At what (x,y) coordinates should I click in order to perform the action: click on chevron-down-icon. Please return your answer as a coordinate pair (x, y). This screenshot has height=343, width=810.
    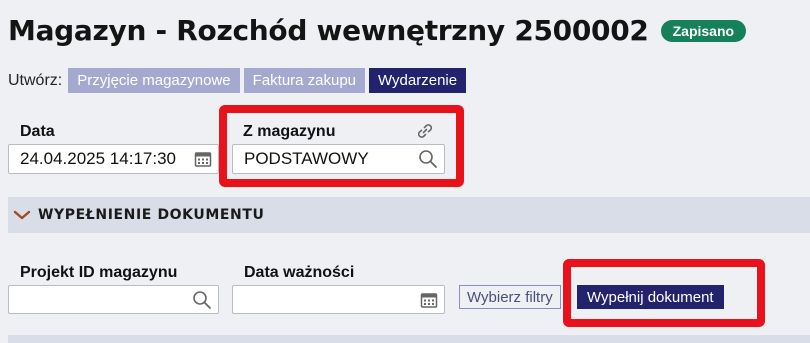
    Looking at the image, I should click on (22, 215).